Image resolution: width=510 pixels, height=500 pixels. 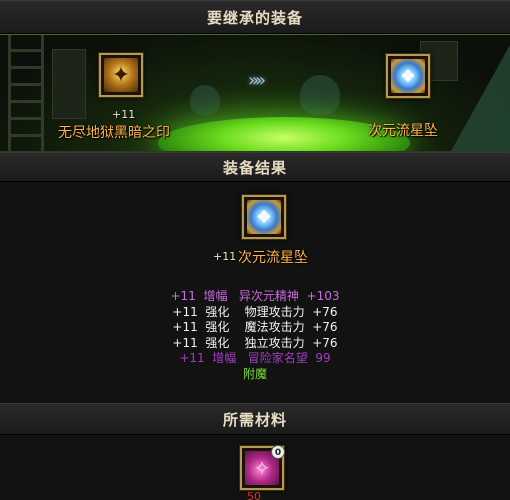 What do you see at coordinates (255, 167) in the screenshot?
I see `result-section-title: 装备结果` at bounding box center [255, 167].